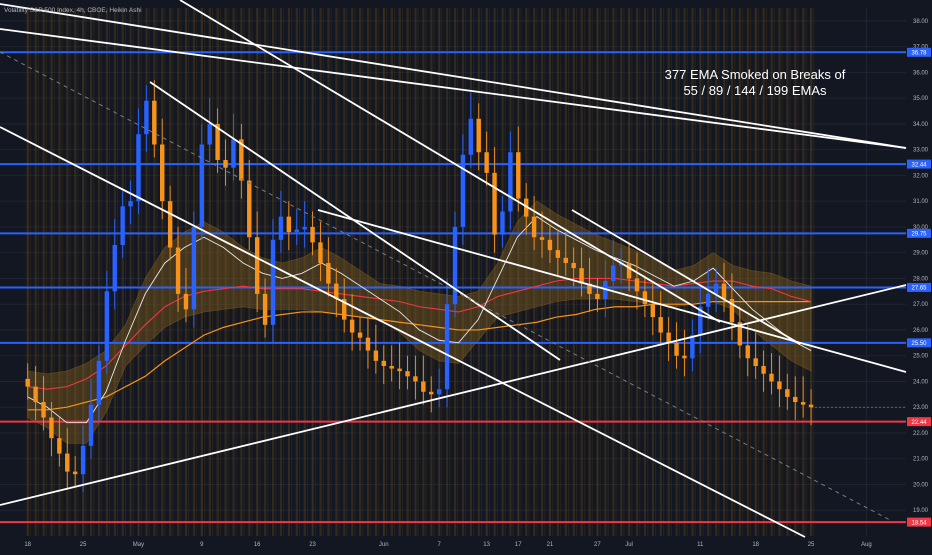 This screenshot has height=555, width=932. What do you see at coordinates (384, 545) in the screenshot?
I see `x-tick-label: Jun` at bounding box center [384, 545].